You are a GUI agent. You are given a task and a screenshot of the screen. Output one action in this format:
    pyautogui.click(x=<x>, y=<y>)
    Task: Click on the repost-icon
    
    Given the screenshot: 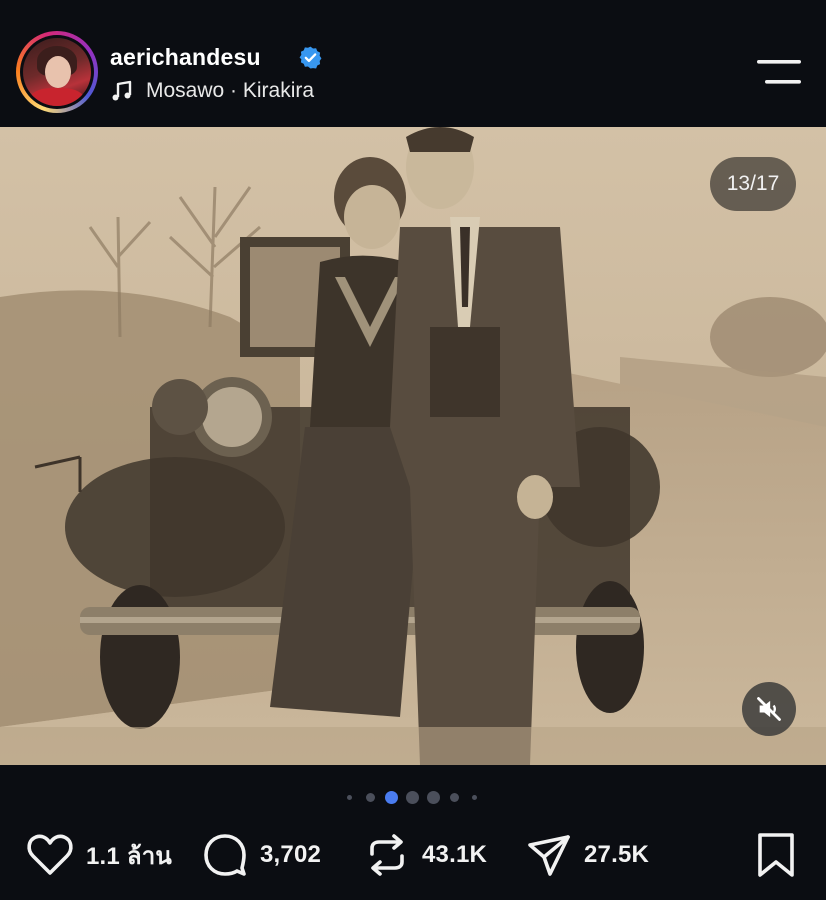 What is the action you would take?
    pyautogui.click(x=387, y=855)
    